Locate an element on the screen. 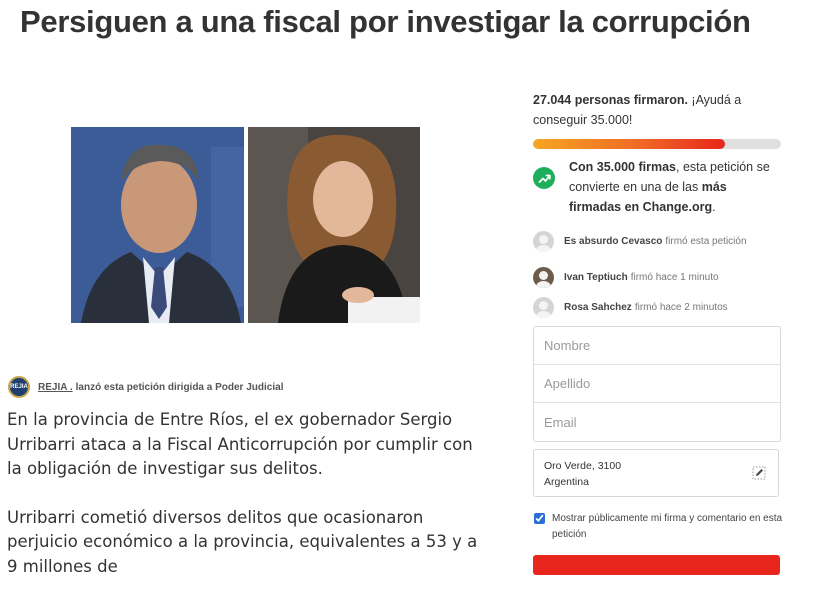 The image size is (816, 603). sign-button is located at coordinates (656, 565).